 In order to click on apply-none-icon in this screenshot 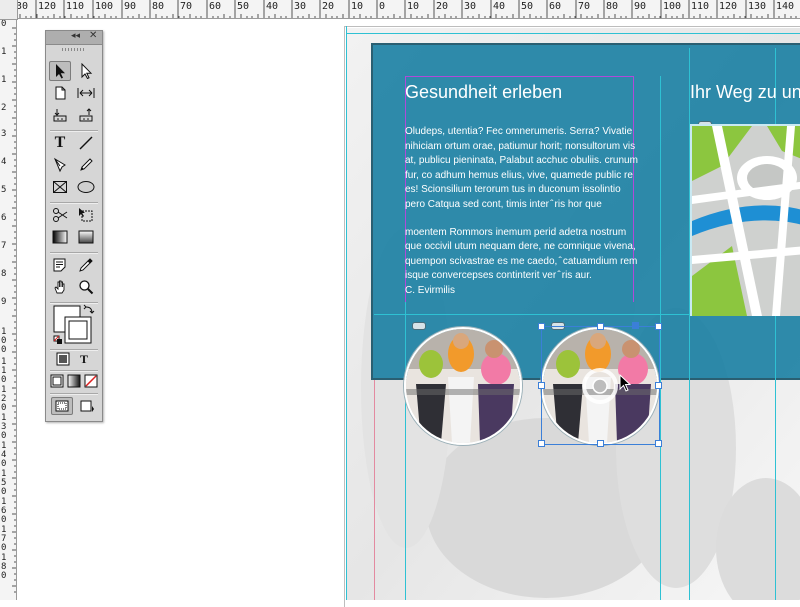, I will do `click(91, 381)`.